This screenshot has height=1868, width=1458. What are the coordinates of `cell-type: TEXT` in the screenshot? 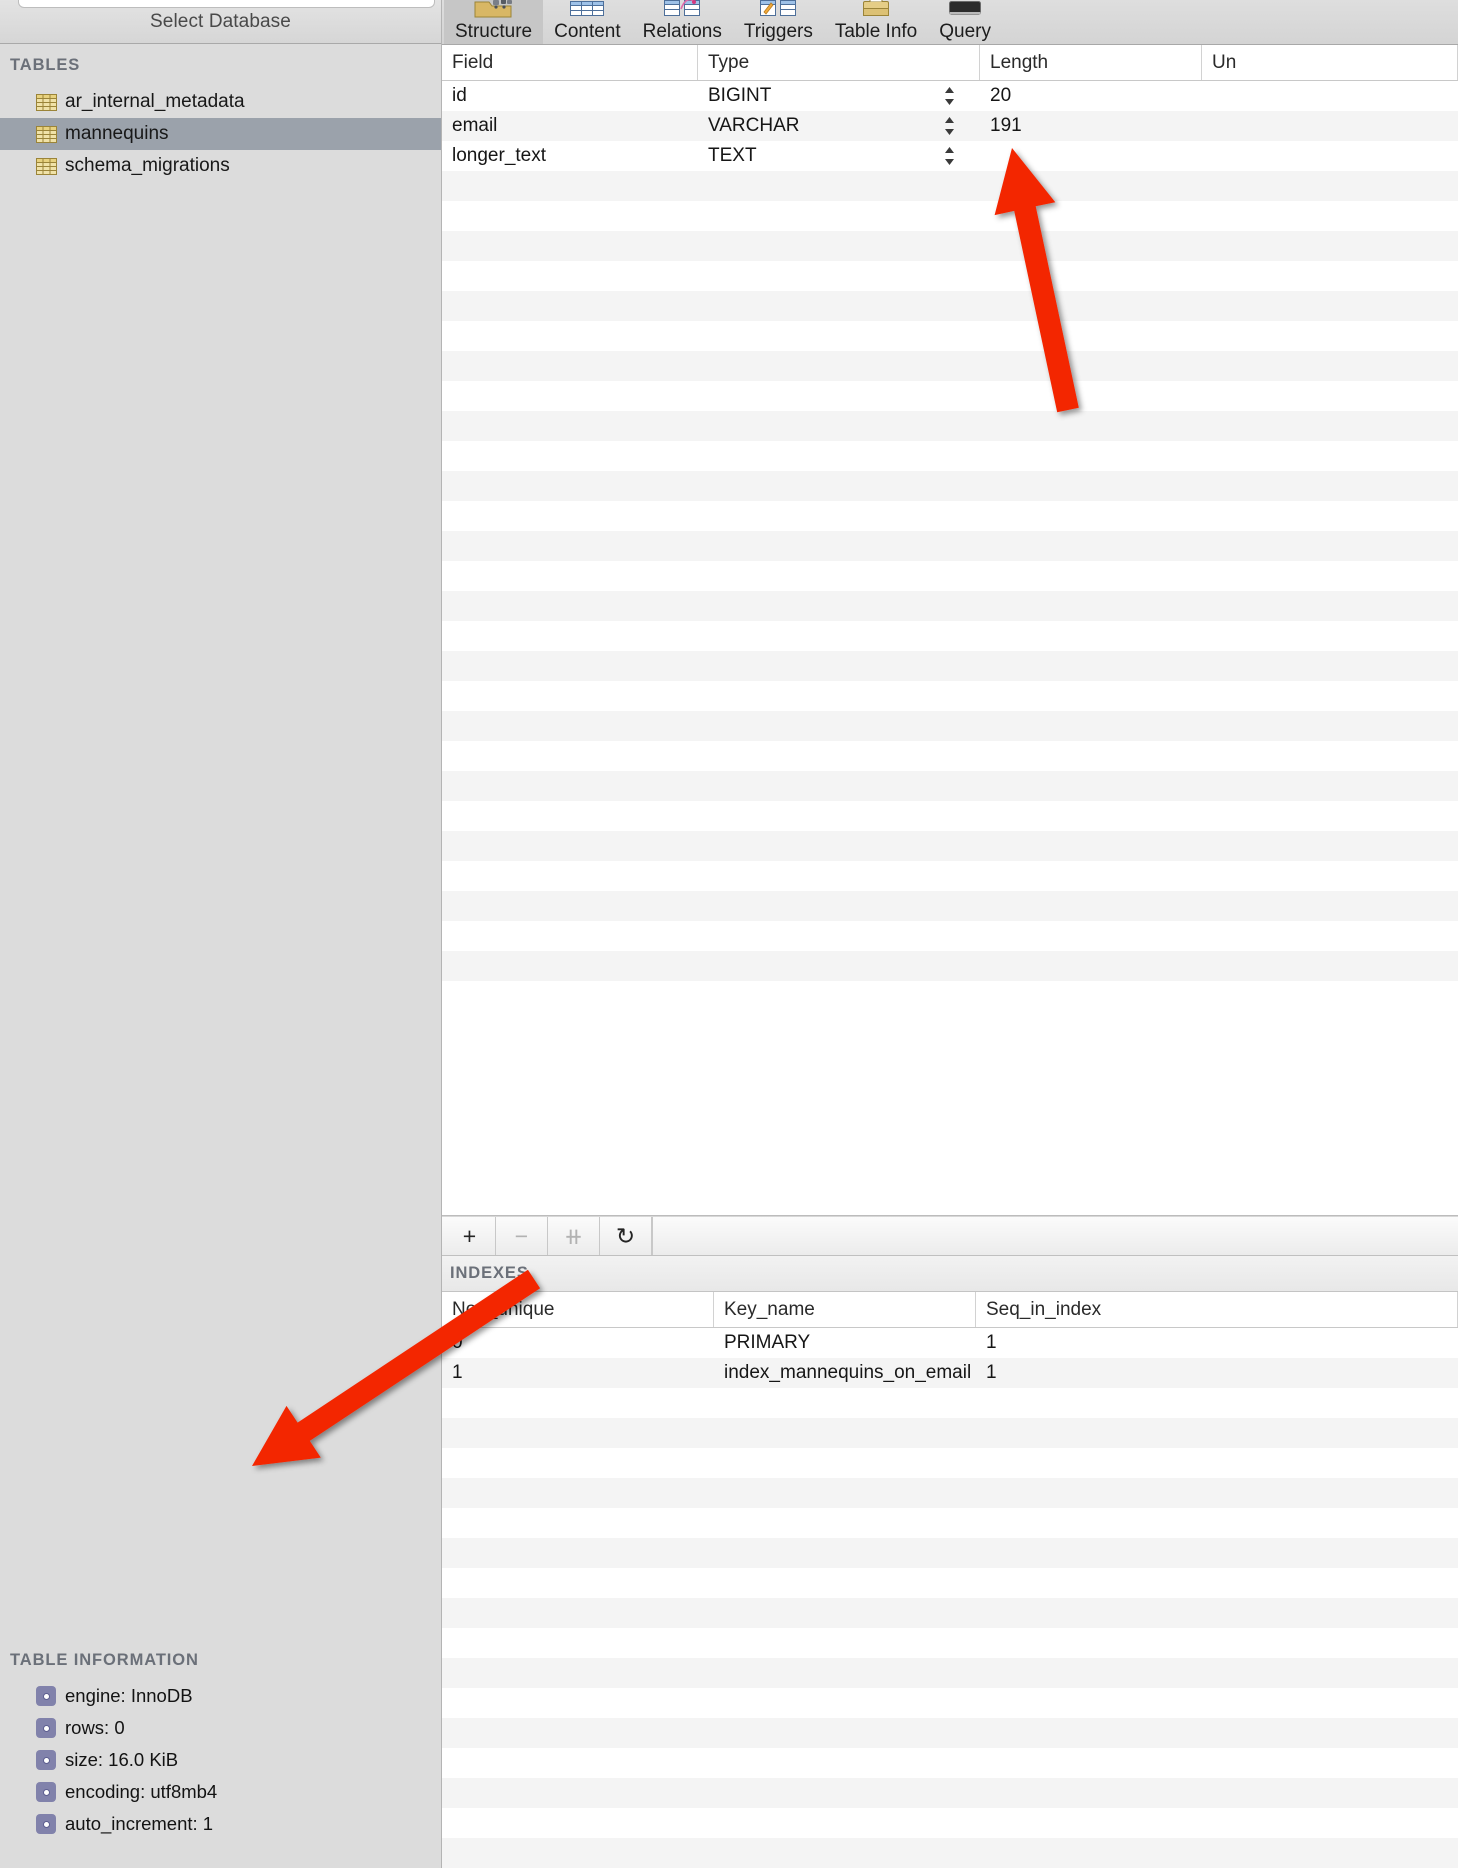 It's located at (839, 156).